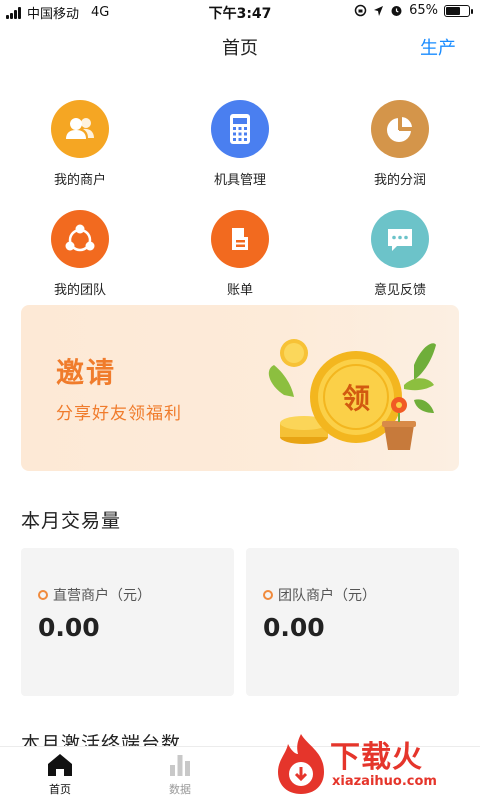 This screenshot has height=800, width=480. I want to click on menu-item-devices: 机具管理, so click(240, 155).